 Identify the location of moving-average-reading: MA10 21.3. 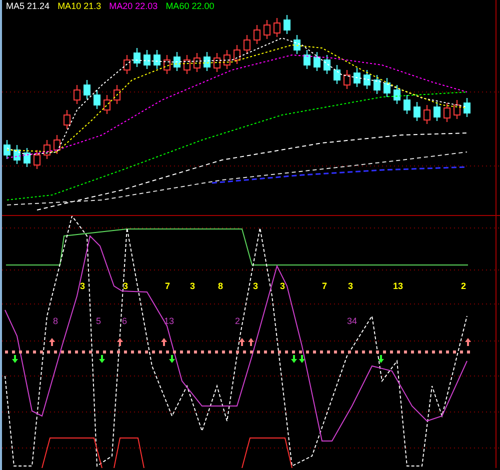
(80, 6).